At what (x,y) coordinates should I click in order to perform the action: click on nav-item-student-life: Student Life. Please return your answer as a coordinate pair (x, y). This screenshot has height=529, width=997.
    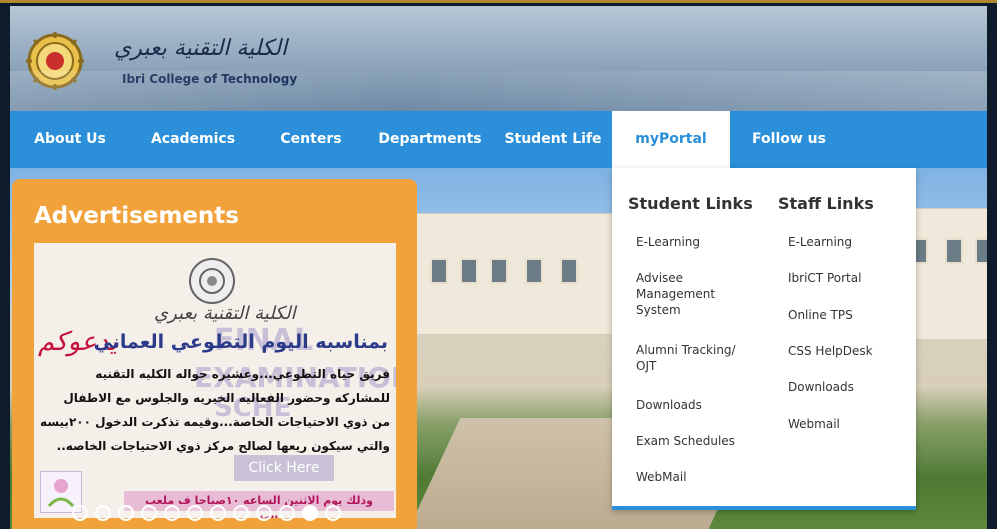
    Looking at the image, I should click on (553, 139).